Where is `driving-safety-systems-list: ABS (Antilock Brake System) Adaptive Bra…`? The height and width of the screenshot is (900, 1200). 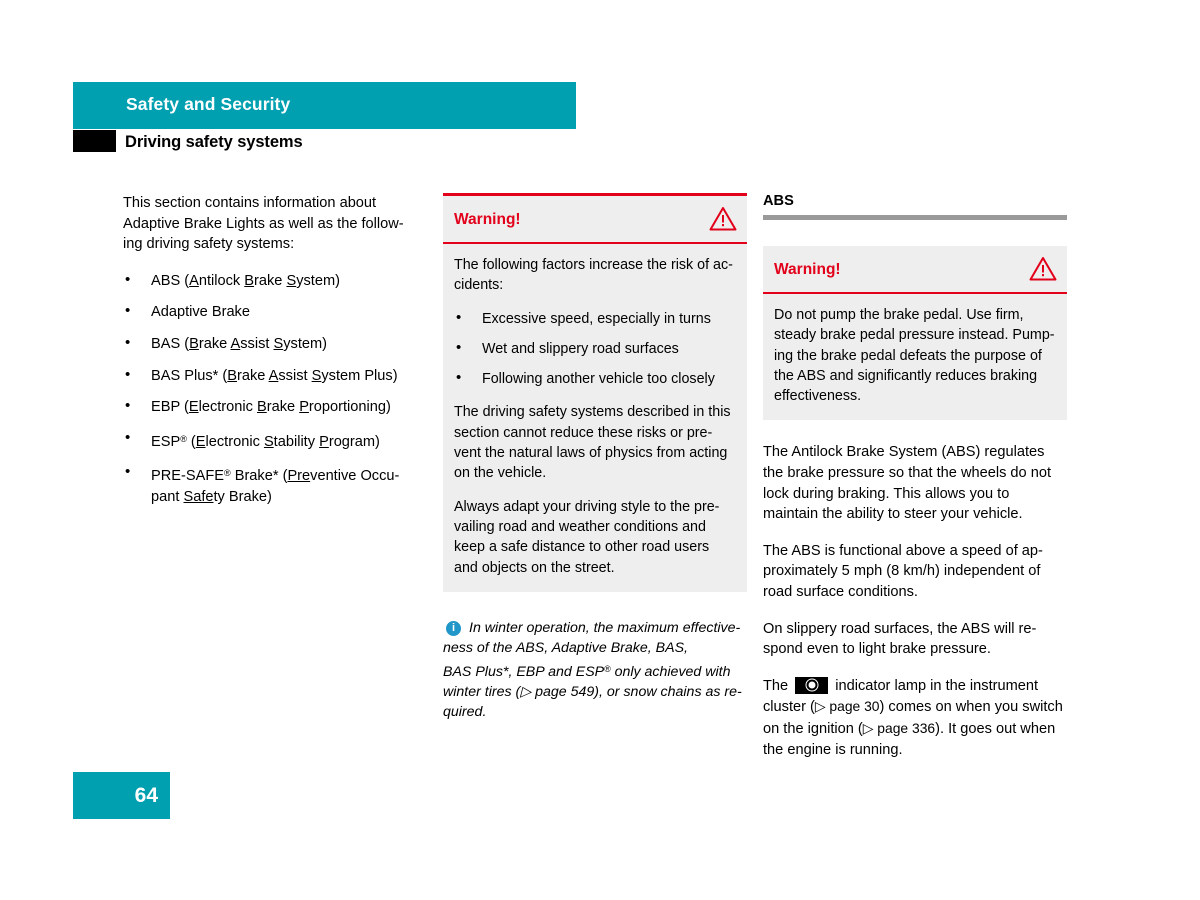
driving-safety-systems-list: ABS (Antilock Brake System) Adaptive Bra… is located at coordinates (271, 389).